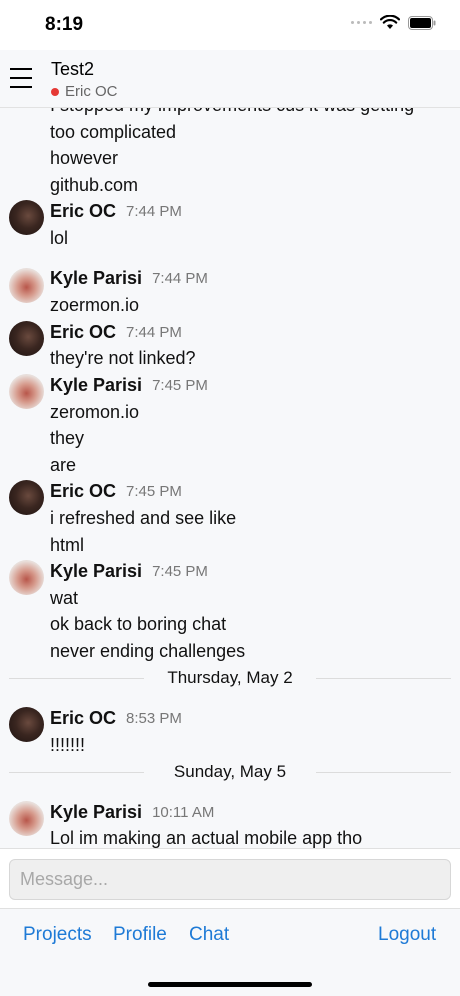 The image size is (460, 996). Describe the element at coordinates (73, 69) in the screenshot. I see `channel-title: Test2` at that location.